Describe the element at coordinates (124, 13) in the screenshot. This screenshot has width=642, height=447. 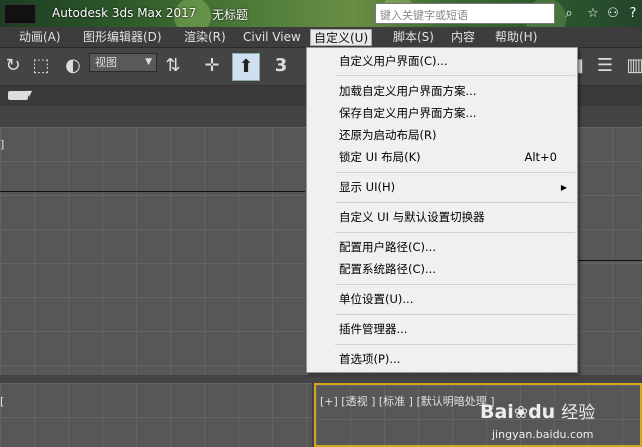
I see `app-title: Autodesk 3ds Max 2017` at that location.